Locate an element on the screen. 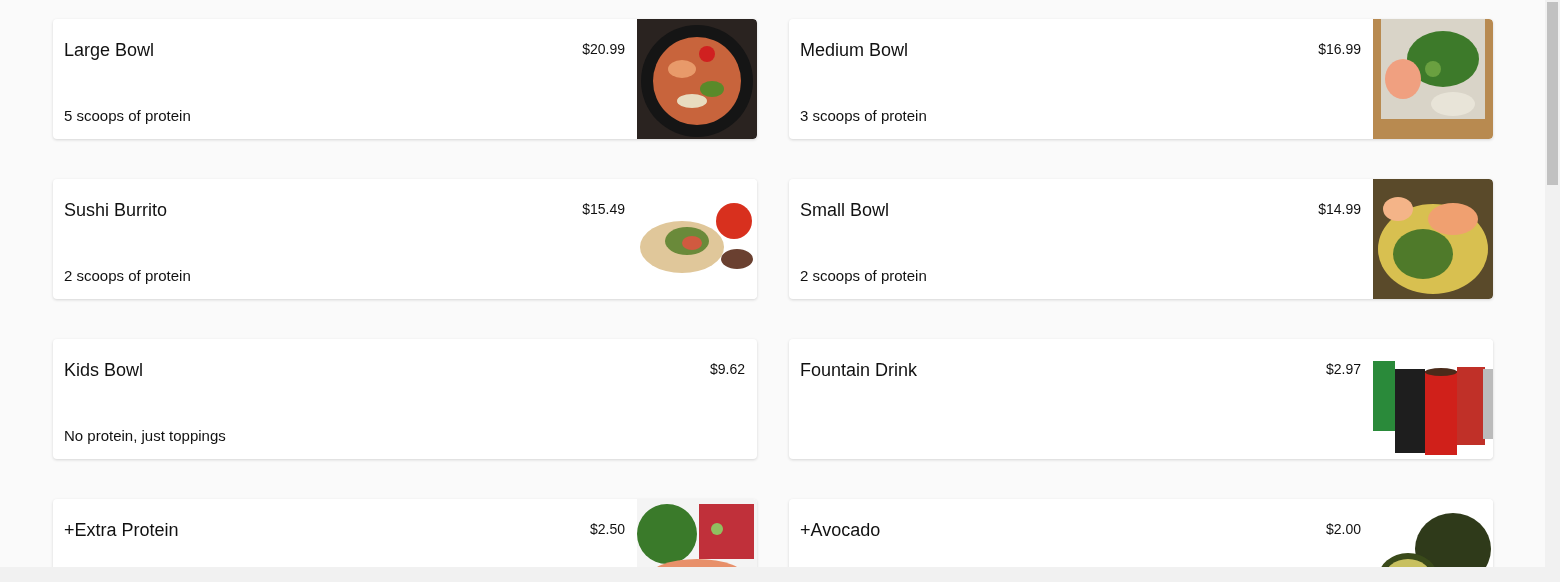 This screenshot has width=1560, height=582. item-price: $14.99 is located at coordinates (1339, 209).